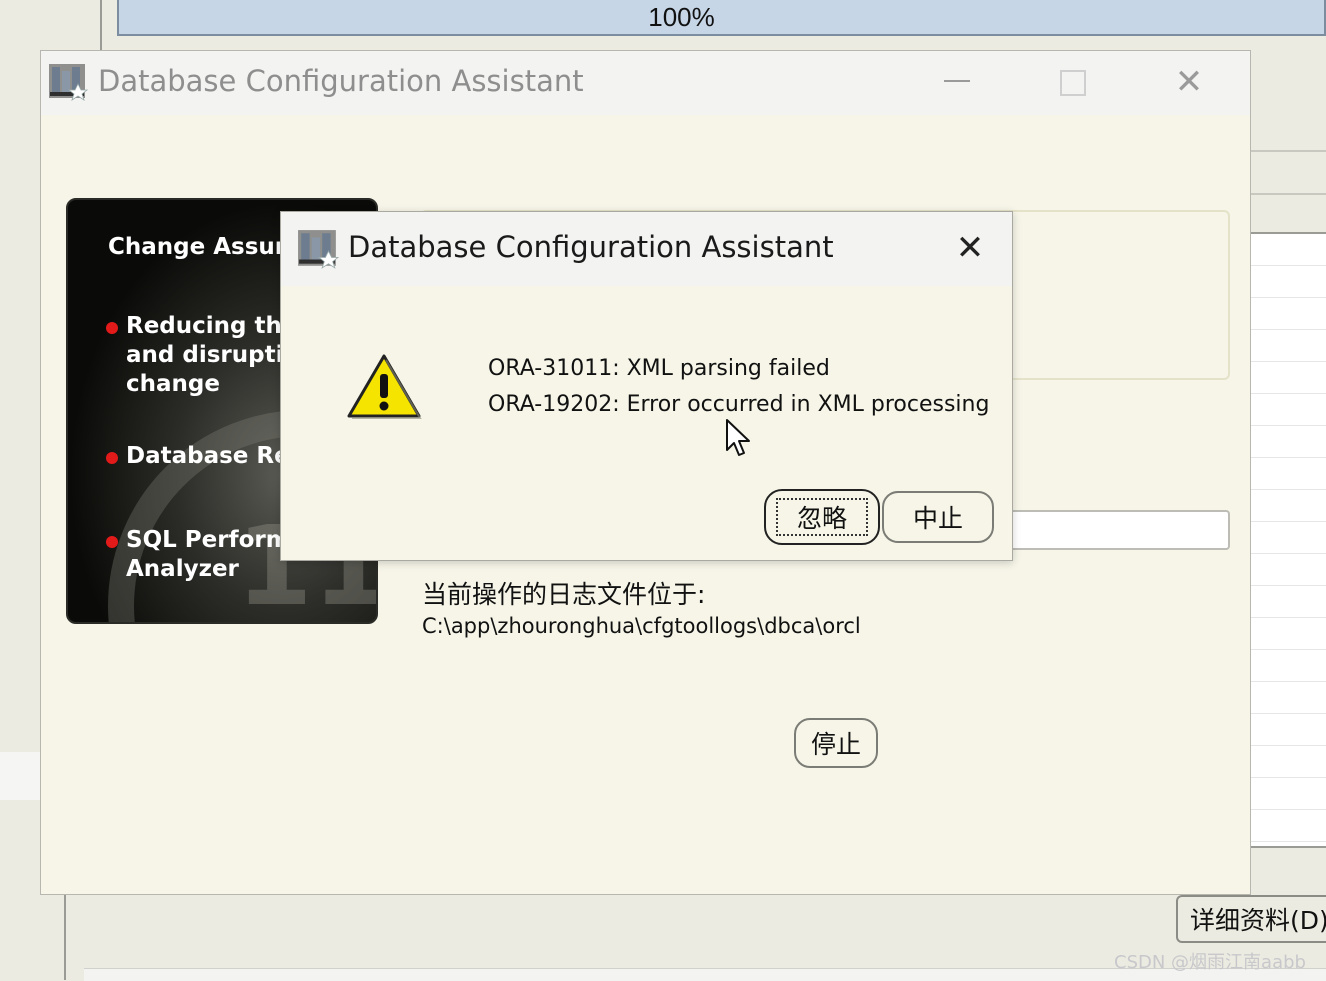  What do you see at coordinates (341, 81) in the screenshot?
I see `main-window-title: Database Configuration Assistant` at bounding box center [341, 81].